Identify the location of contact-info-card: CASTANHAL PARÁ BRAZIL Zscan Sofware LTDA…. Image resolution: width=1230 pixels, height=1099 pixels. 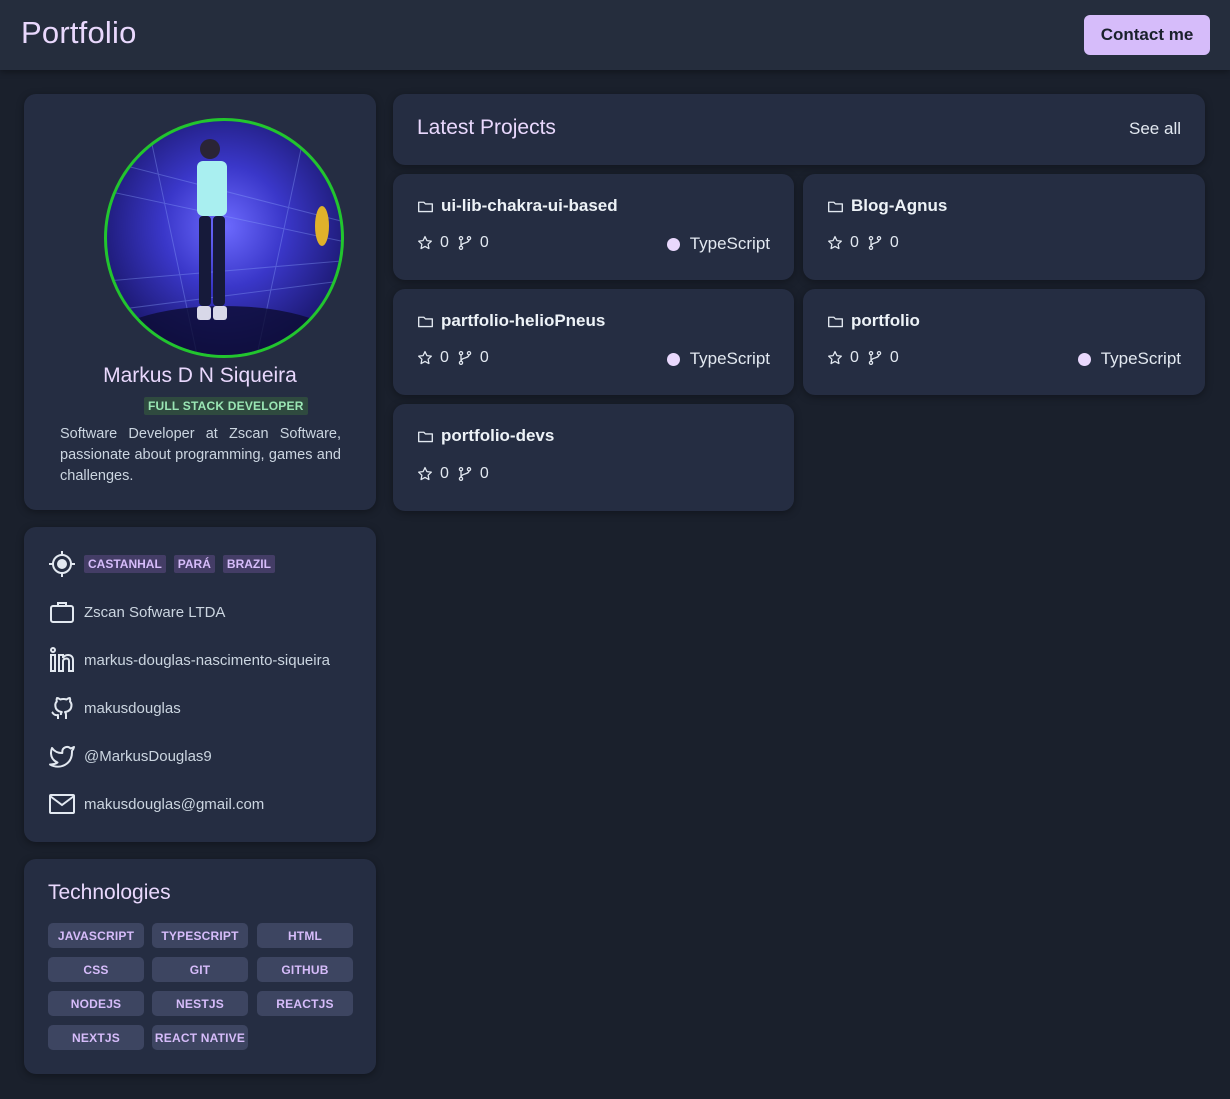
(200, 684).